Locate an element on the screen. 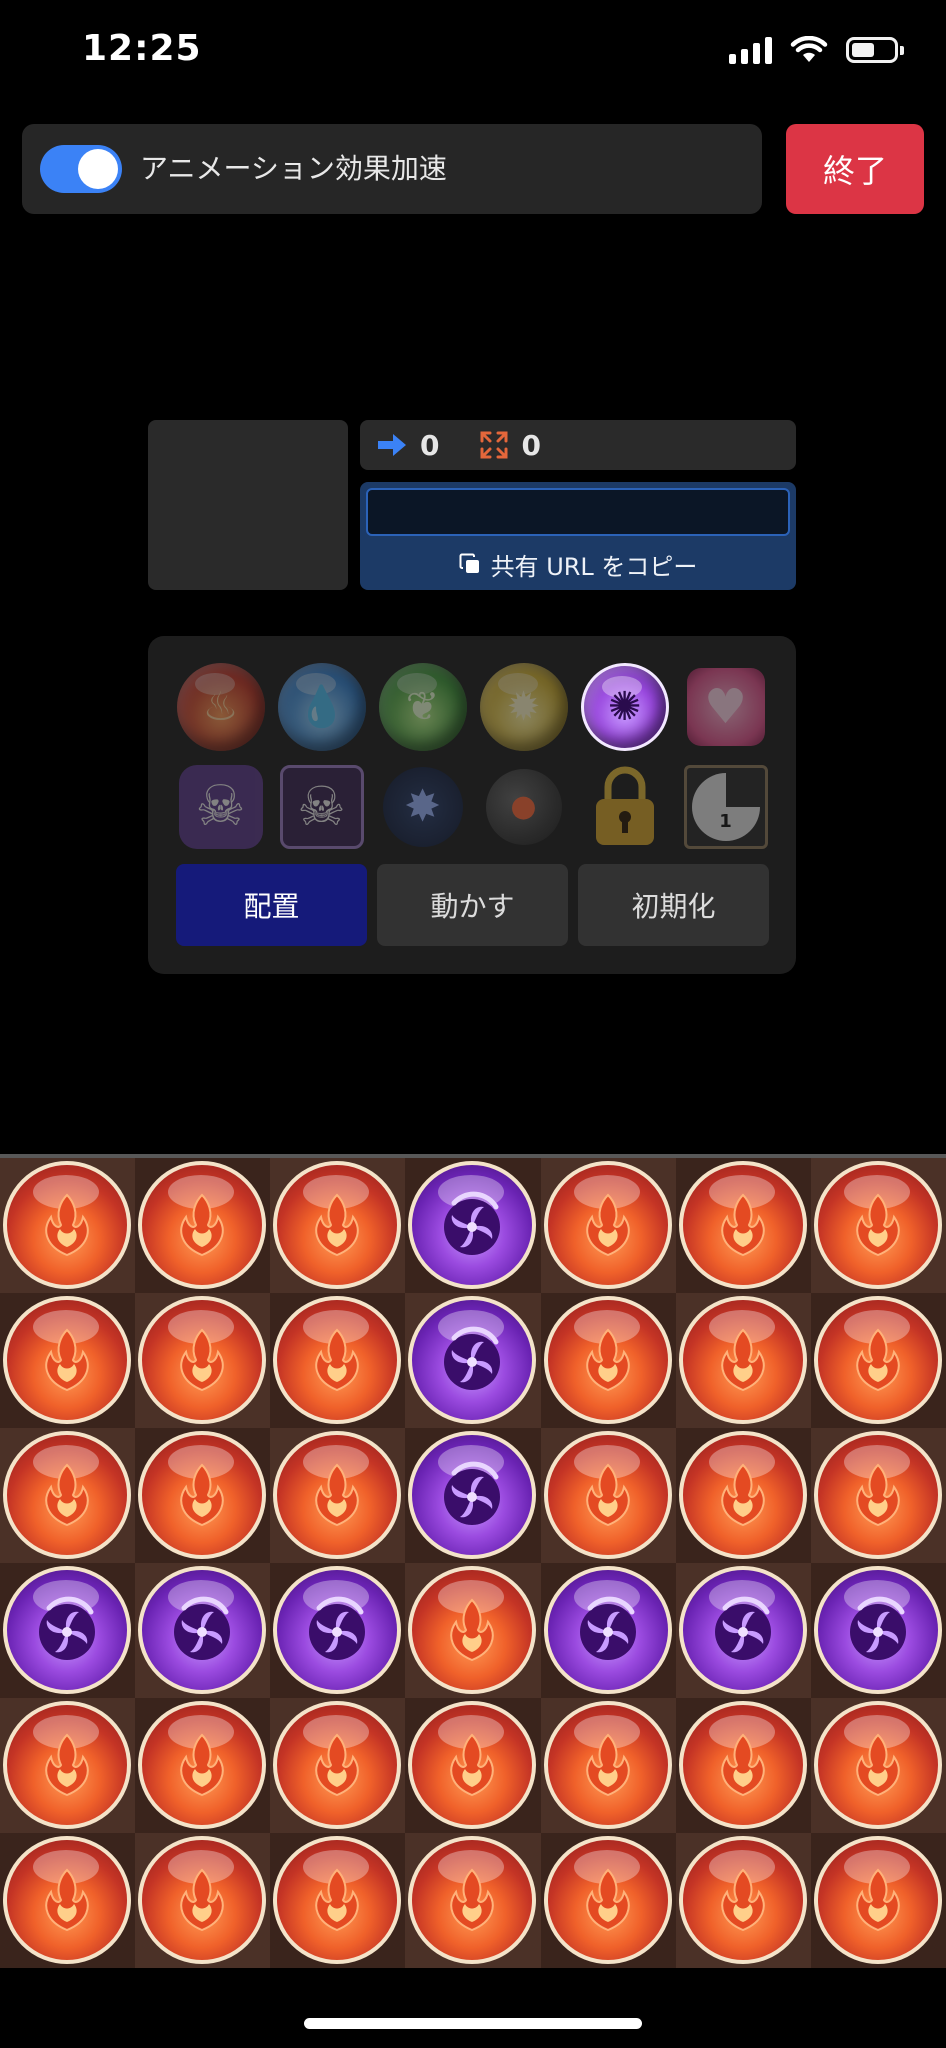 This screenshot has width=946, height=2048. combo-count: 0 is located at coordinates (531, 445).